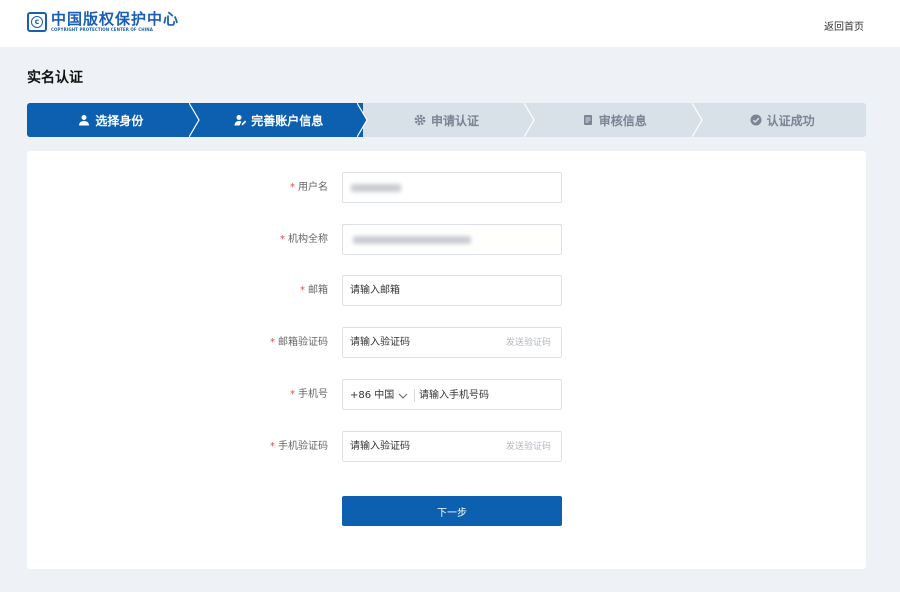  What do you see at coordinates (528, 447) in the screenshot?
I see `send-phone-code-button: 发送验证码` at bounding box center [528, 447].